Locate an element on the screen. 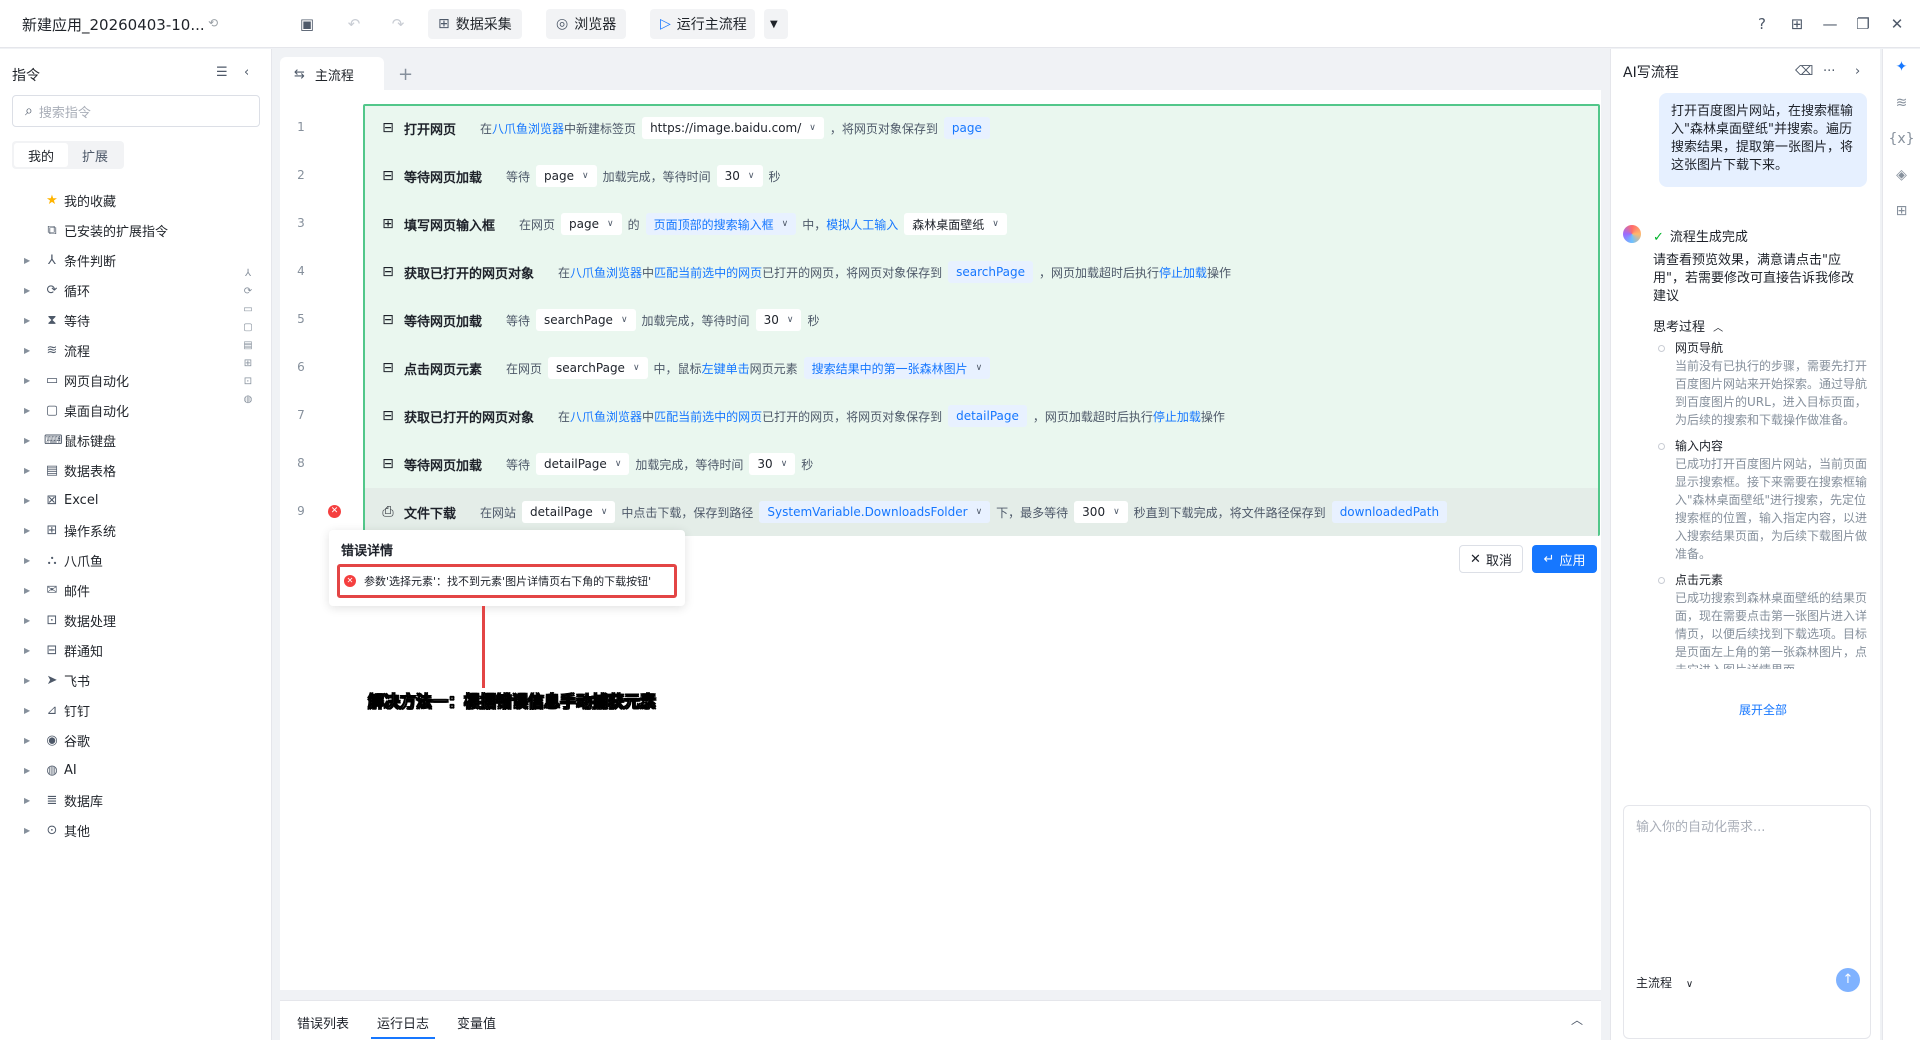  component-icon: ⊞ is located at coordinates (1901, 211).